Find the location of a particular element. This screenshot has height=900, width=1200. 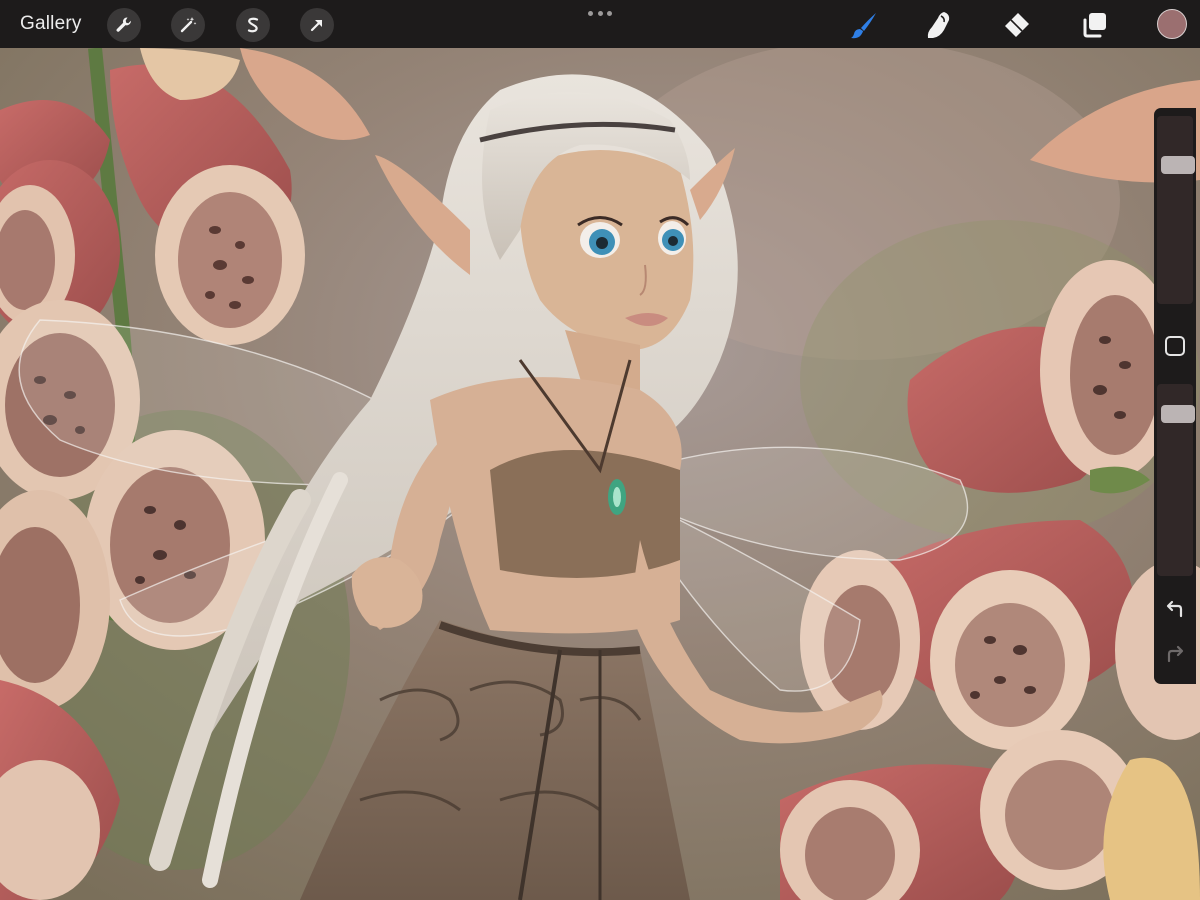

magic-wand-icon is located at coordinates (188, 25).